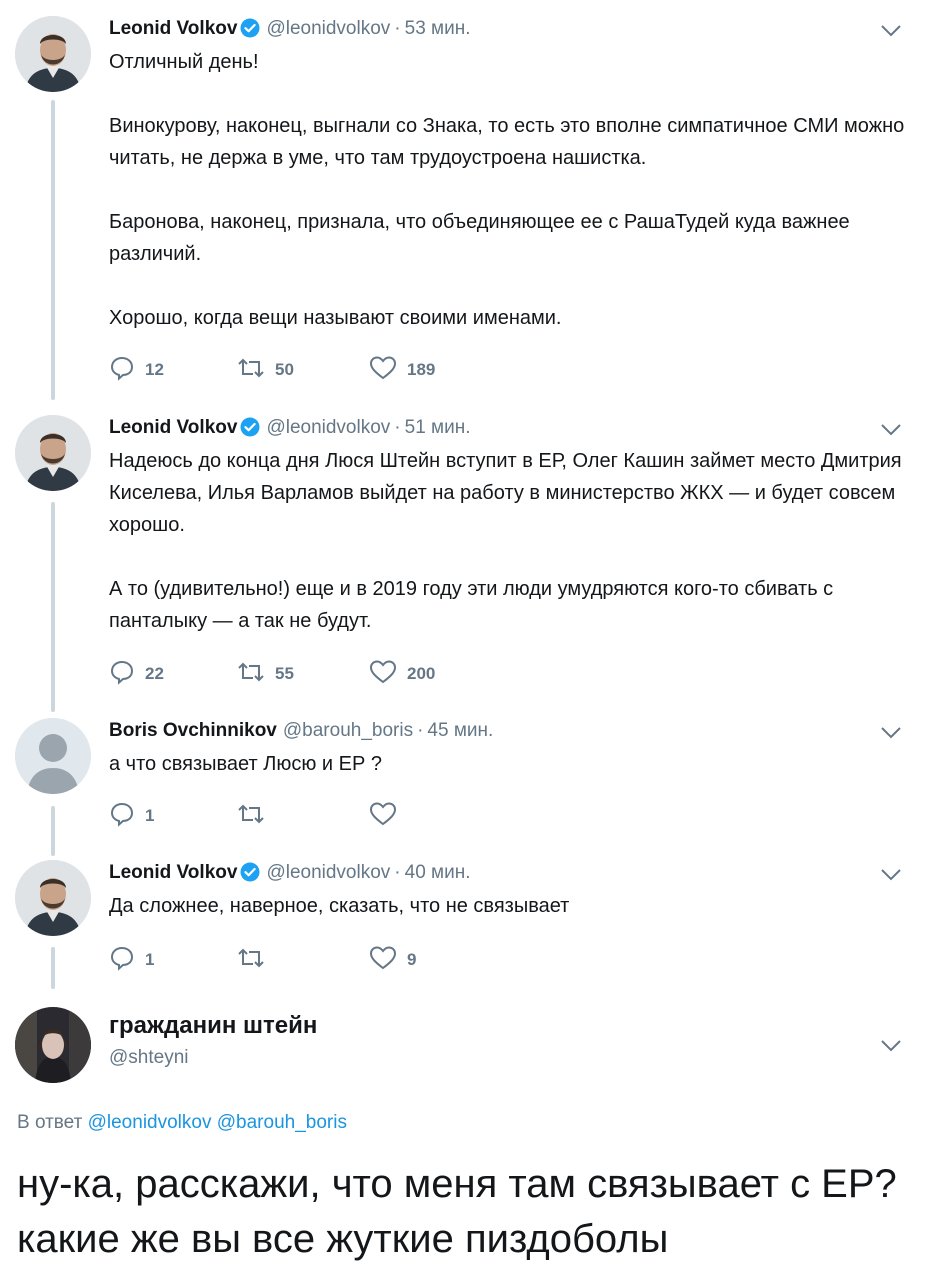 The width and height of the screenshot is (930, 1280). What do you see at coordinates (421, 673) in the screenshot?
I see `like-count: 200` at bounding box center [421, 673].